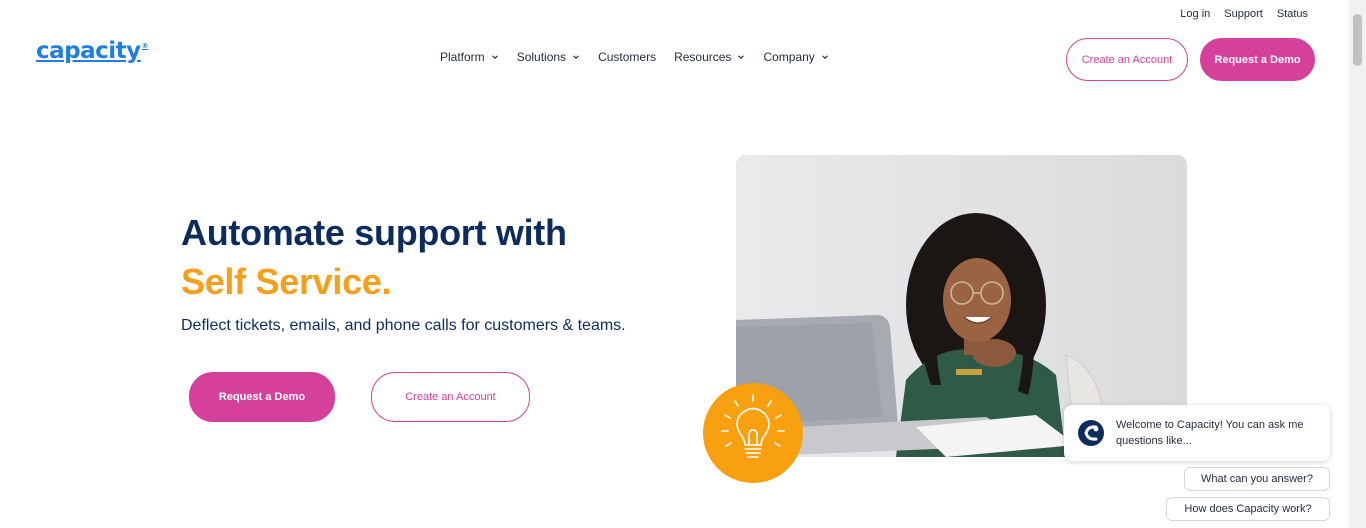 The image size is (1366, 528). Describe the element at coordinates (1257, 59) in the screenshot. I see `header-request-demo-button: Request a Demo` at that location.